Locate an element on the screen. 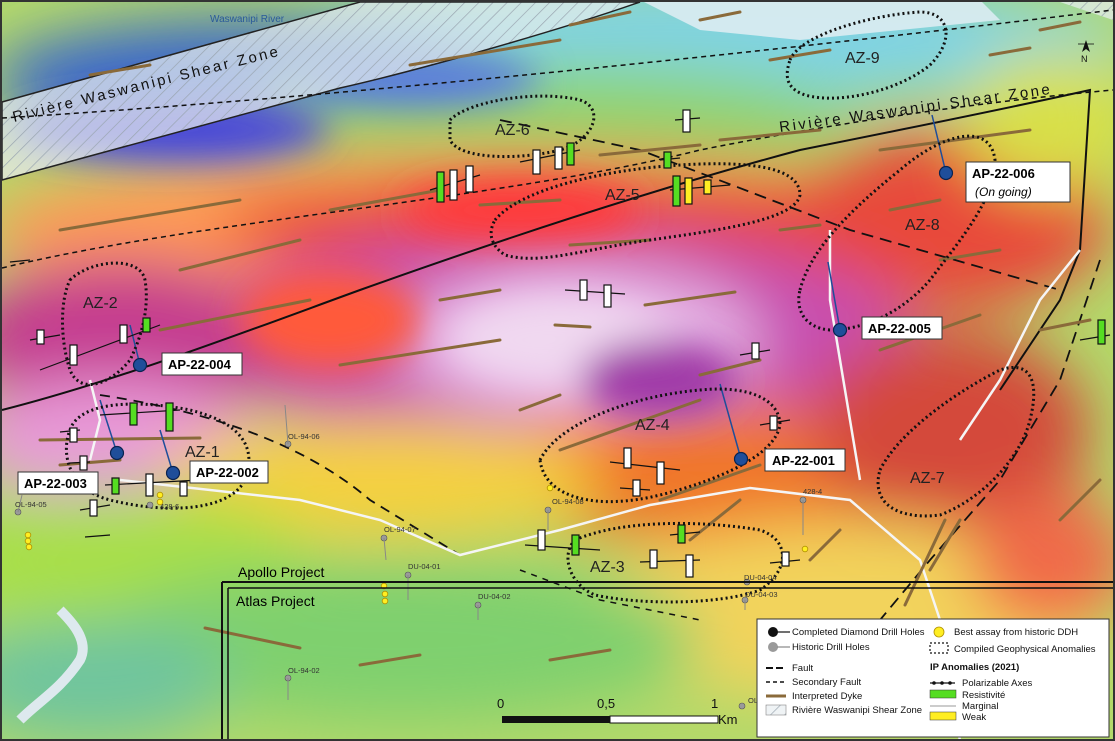  drill-hole-label-ap-22-006: AP-22-006 is located at coordinates (1003, 173).